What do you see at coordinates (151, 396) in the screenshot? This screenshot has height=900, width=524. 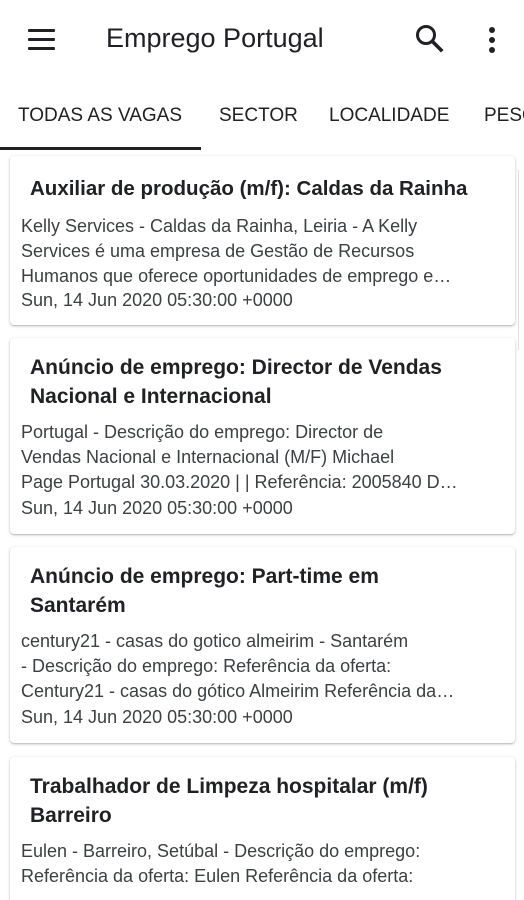 I see `job-title-line: Nacional e Internacional` at bounding box center [151, 396].